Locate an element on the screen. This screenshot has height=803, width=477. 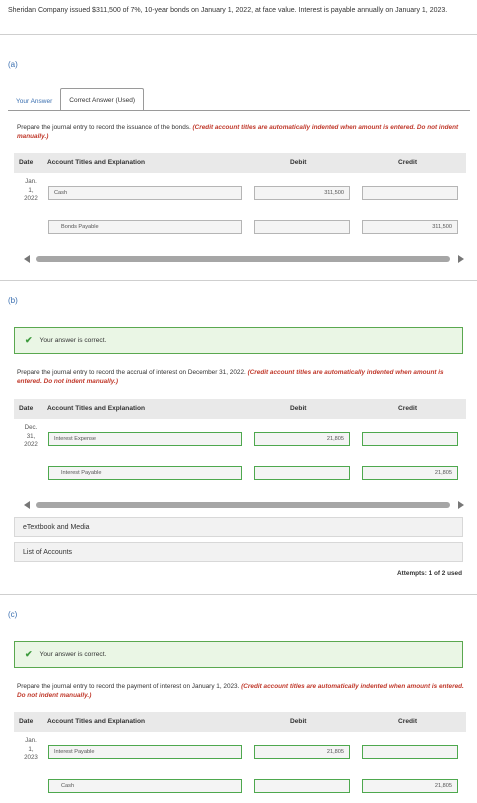
attempts-counter: Attempts: 1 of 2 used is located at coordinates (429, 573).